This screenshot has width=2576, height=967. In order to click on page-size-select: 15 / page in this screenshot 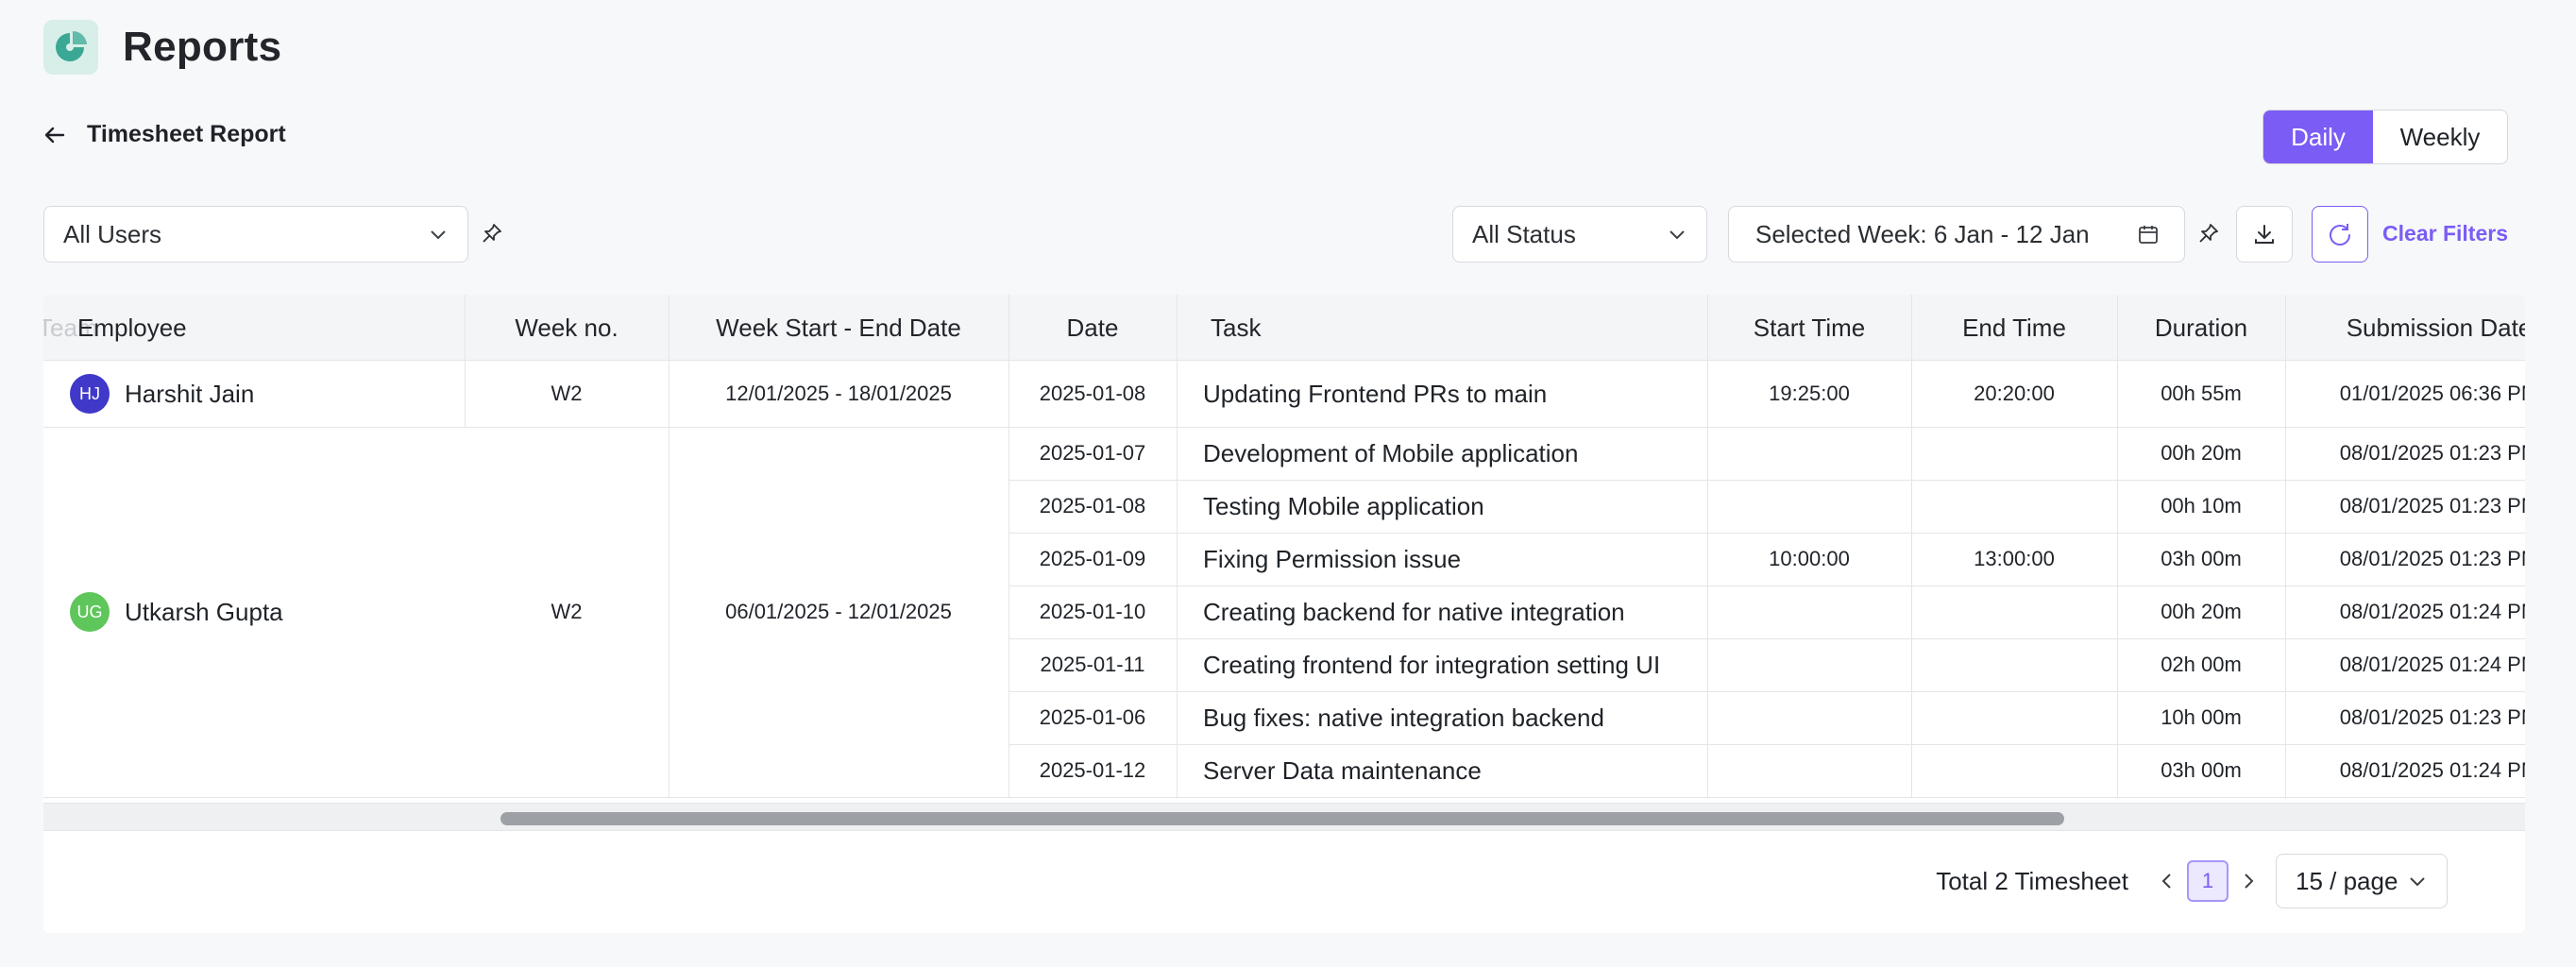, I will do `click(2362, 881)`.